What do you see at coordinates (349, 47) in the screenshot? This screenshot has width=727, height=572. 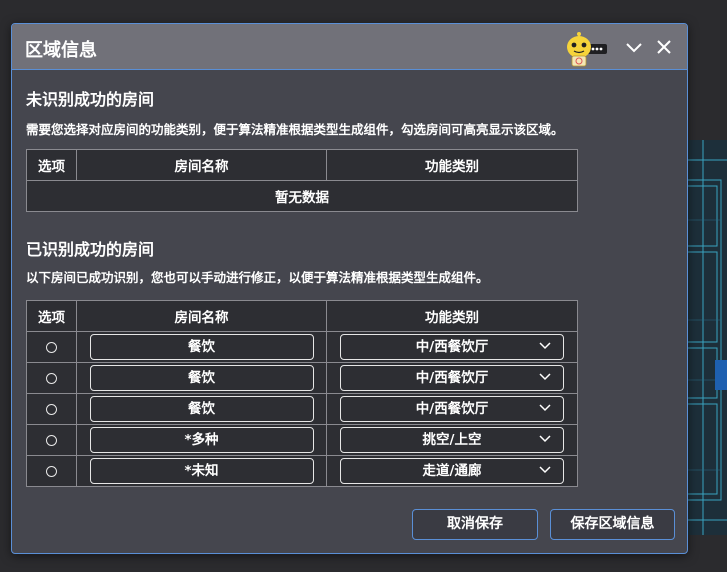 I see `dialog-titlebar: 区域信息` at bounding box center [349, 47].